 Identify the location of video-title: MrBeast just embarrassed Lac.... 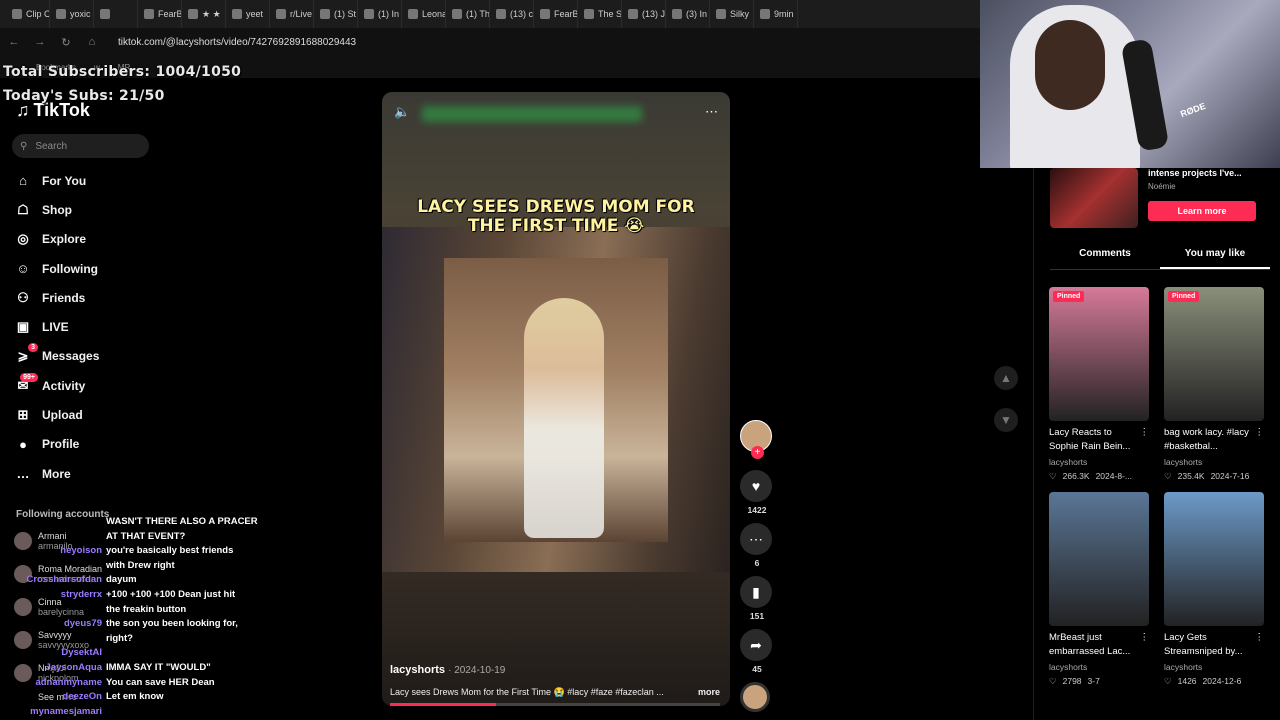
(1094, 645).